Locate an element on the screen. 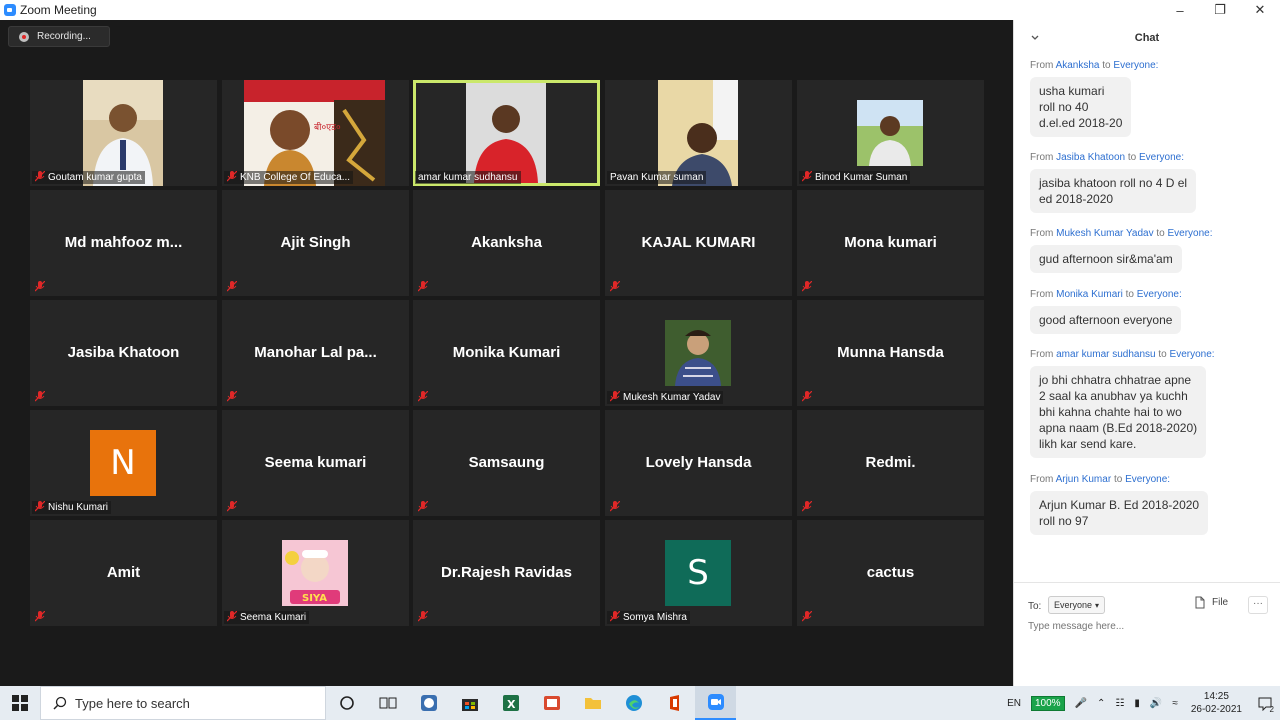 This screenshot has width=1280, height=720. participant-tile: cactus is located at coordinates (890, 573).